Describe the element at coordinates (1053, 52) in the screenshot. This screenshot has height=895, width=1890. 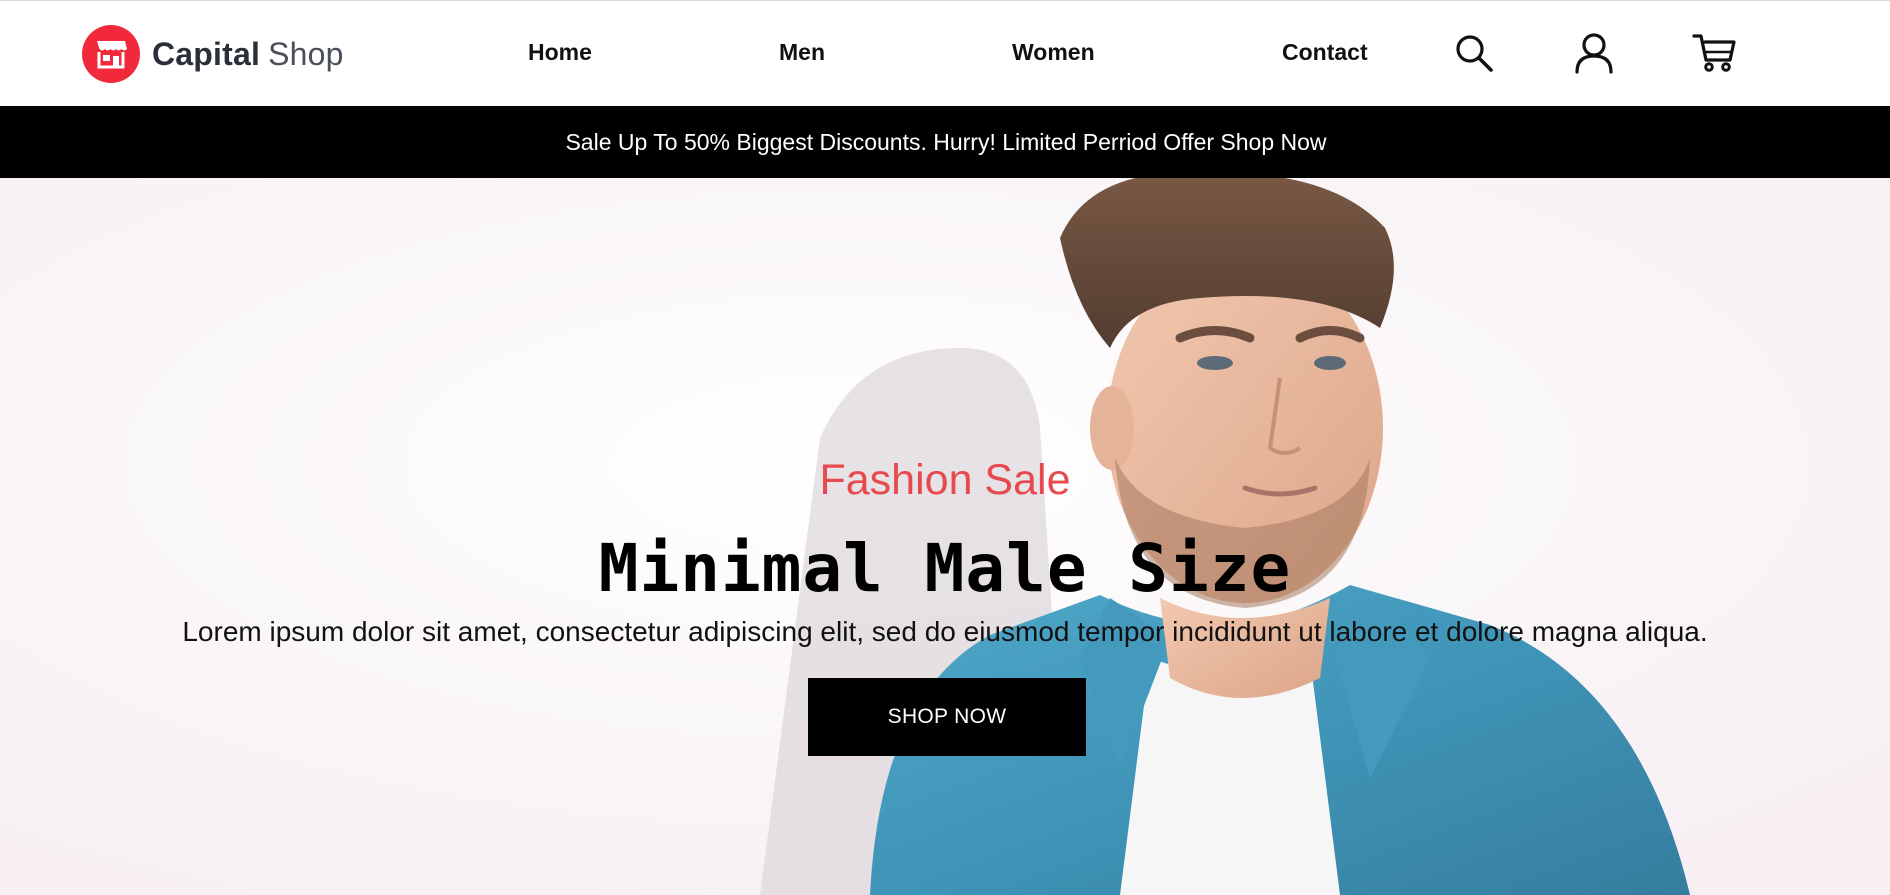
I see `nav-women: Women` at that location.